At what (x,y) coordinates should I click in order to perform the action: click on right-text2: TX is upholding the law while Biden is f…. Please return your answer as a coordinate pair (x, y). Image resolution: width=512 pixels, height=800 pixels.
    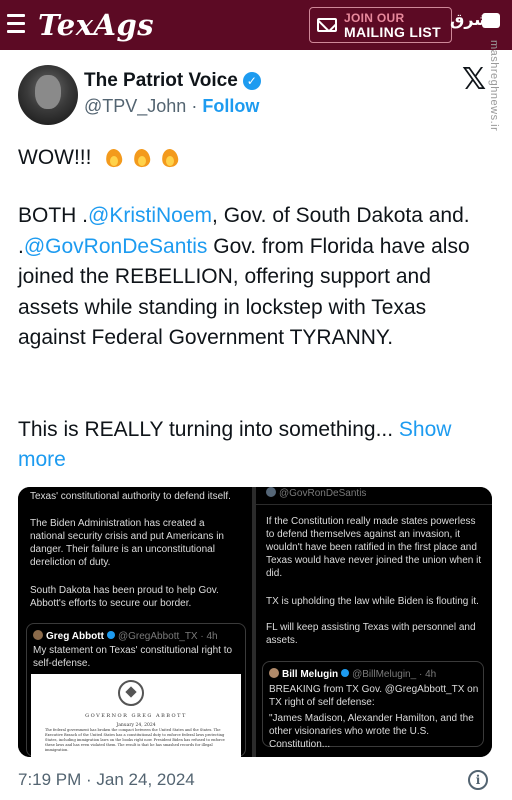
    Looking at the image, I should click on (372, 601).